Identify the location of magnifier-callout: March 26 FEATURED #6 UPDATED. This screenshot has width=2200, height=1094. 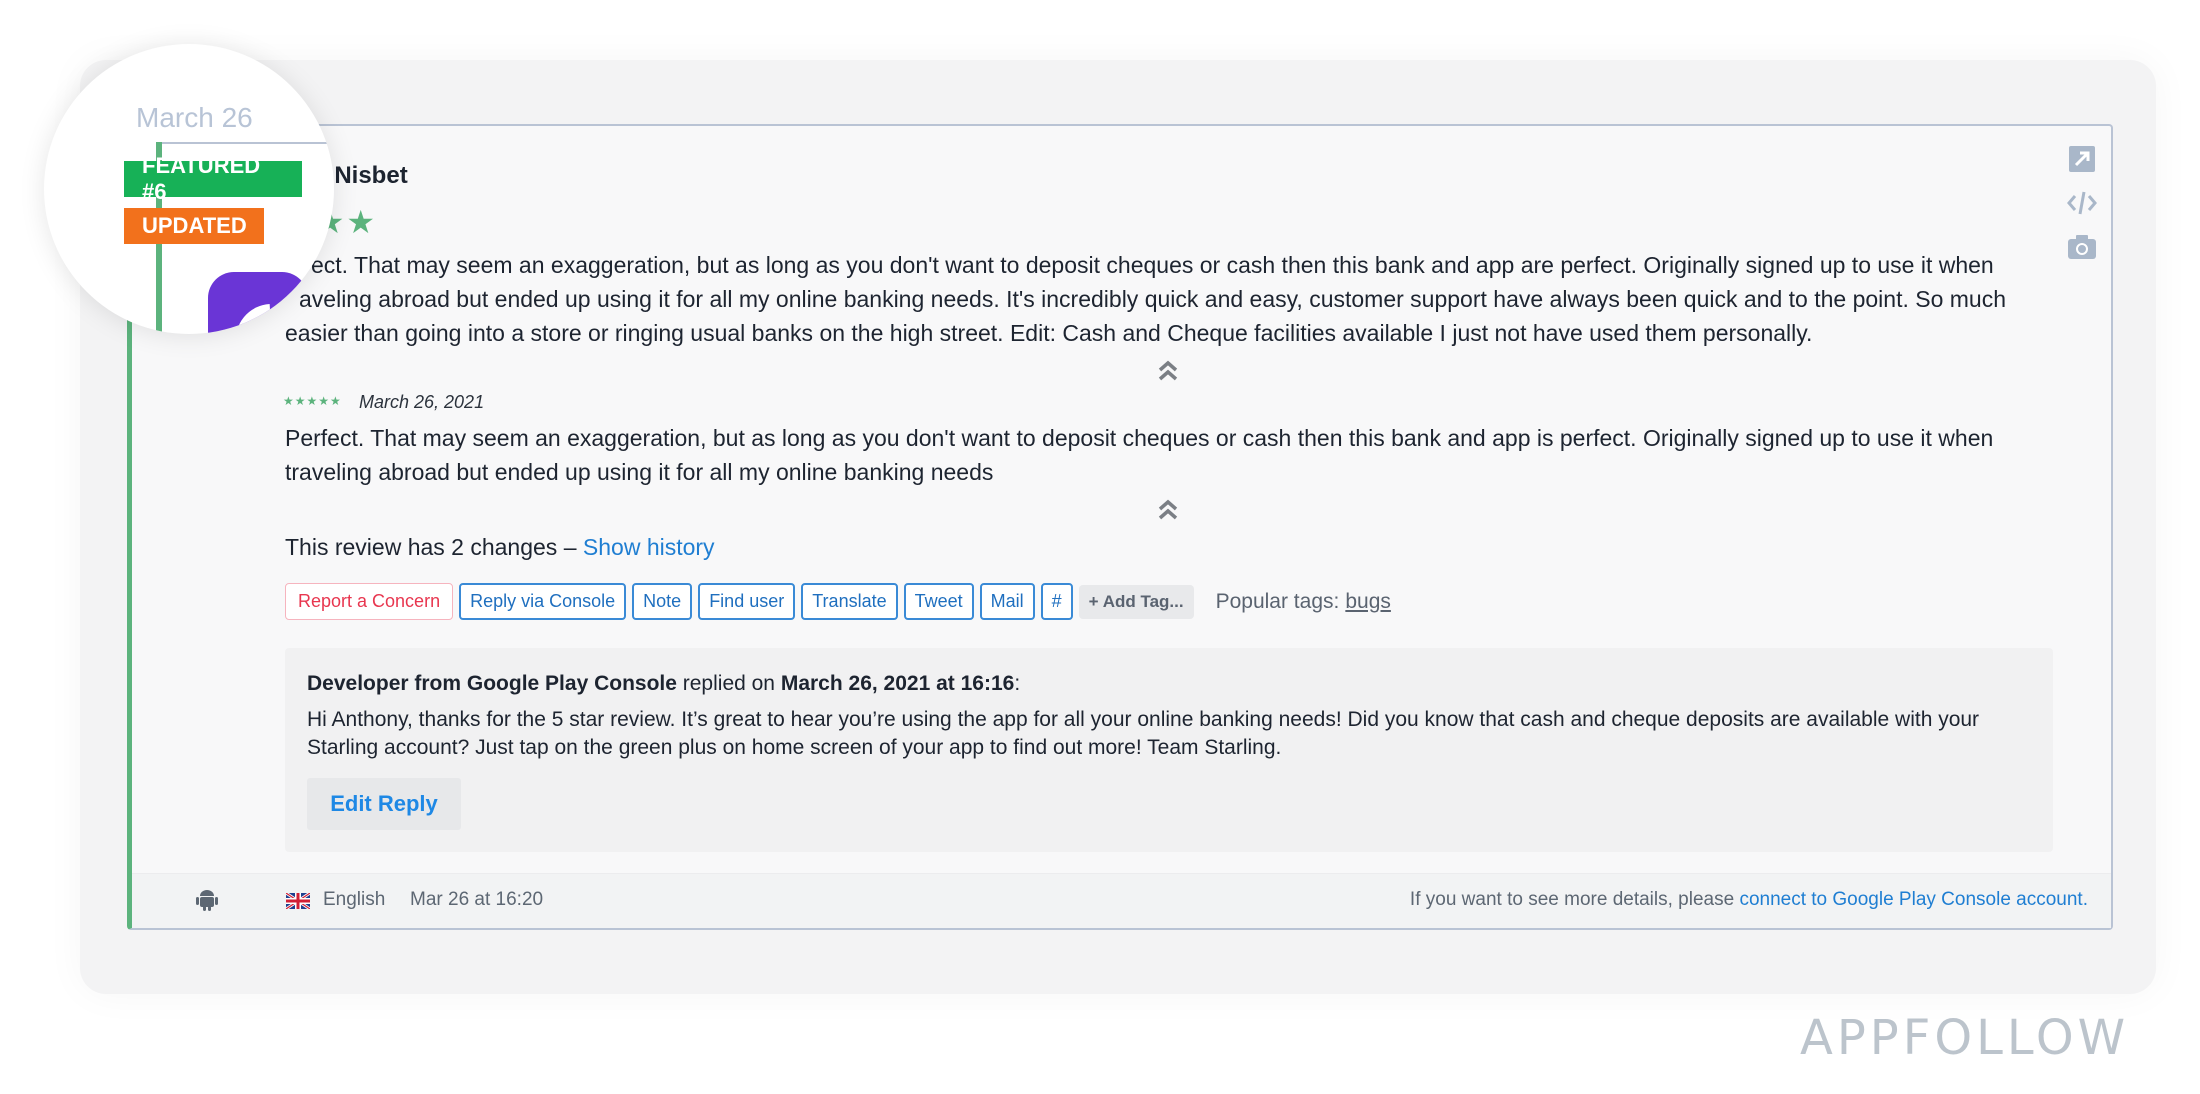
(189, 189).